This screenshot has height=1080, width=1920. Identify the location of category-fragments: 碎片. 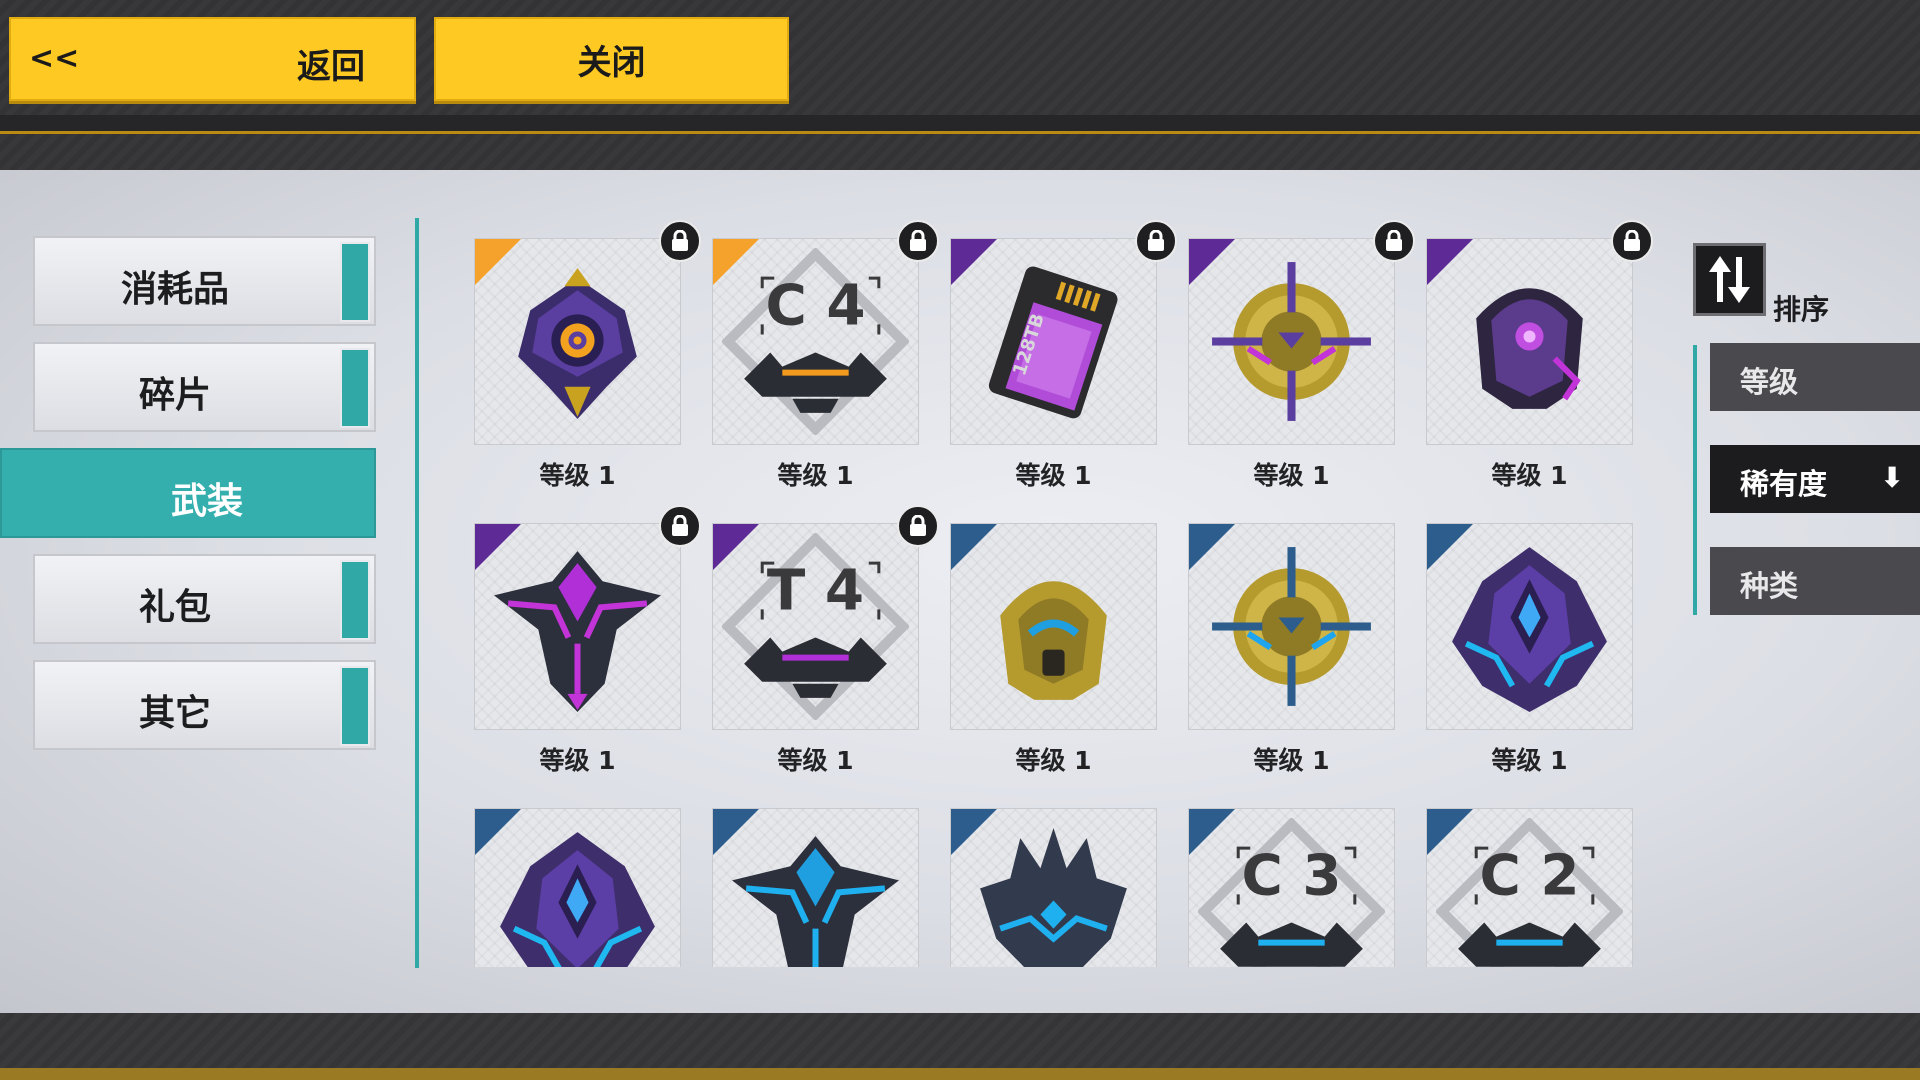
(204, 387).